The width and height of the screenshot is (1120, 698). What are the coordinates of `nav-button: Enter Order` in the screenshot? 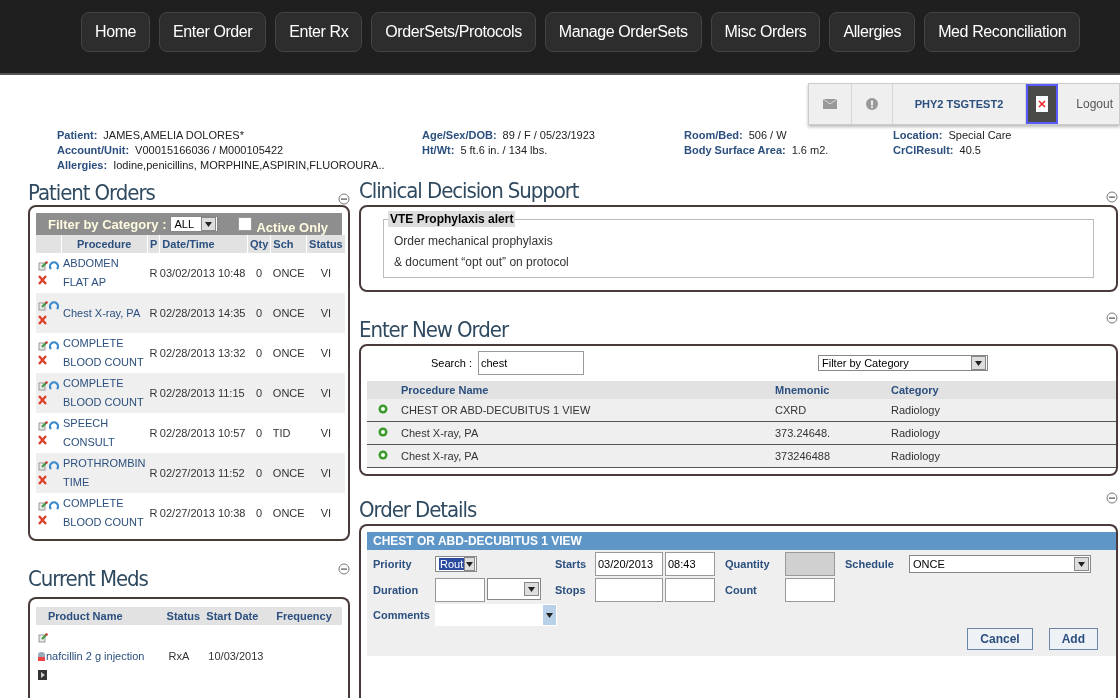 It's located at (213, 32).